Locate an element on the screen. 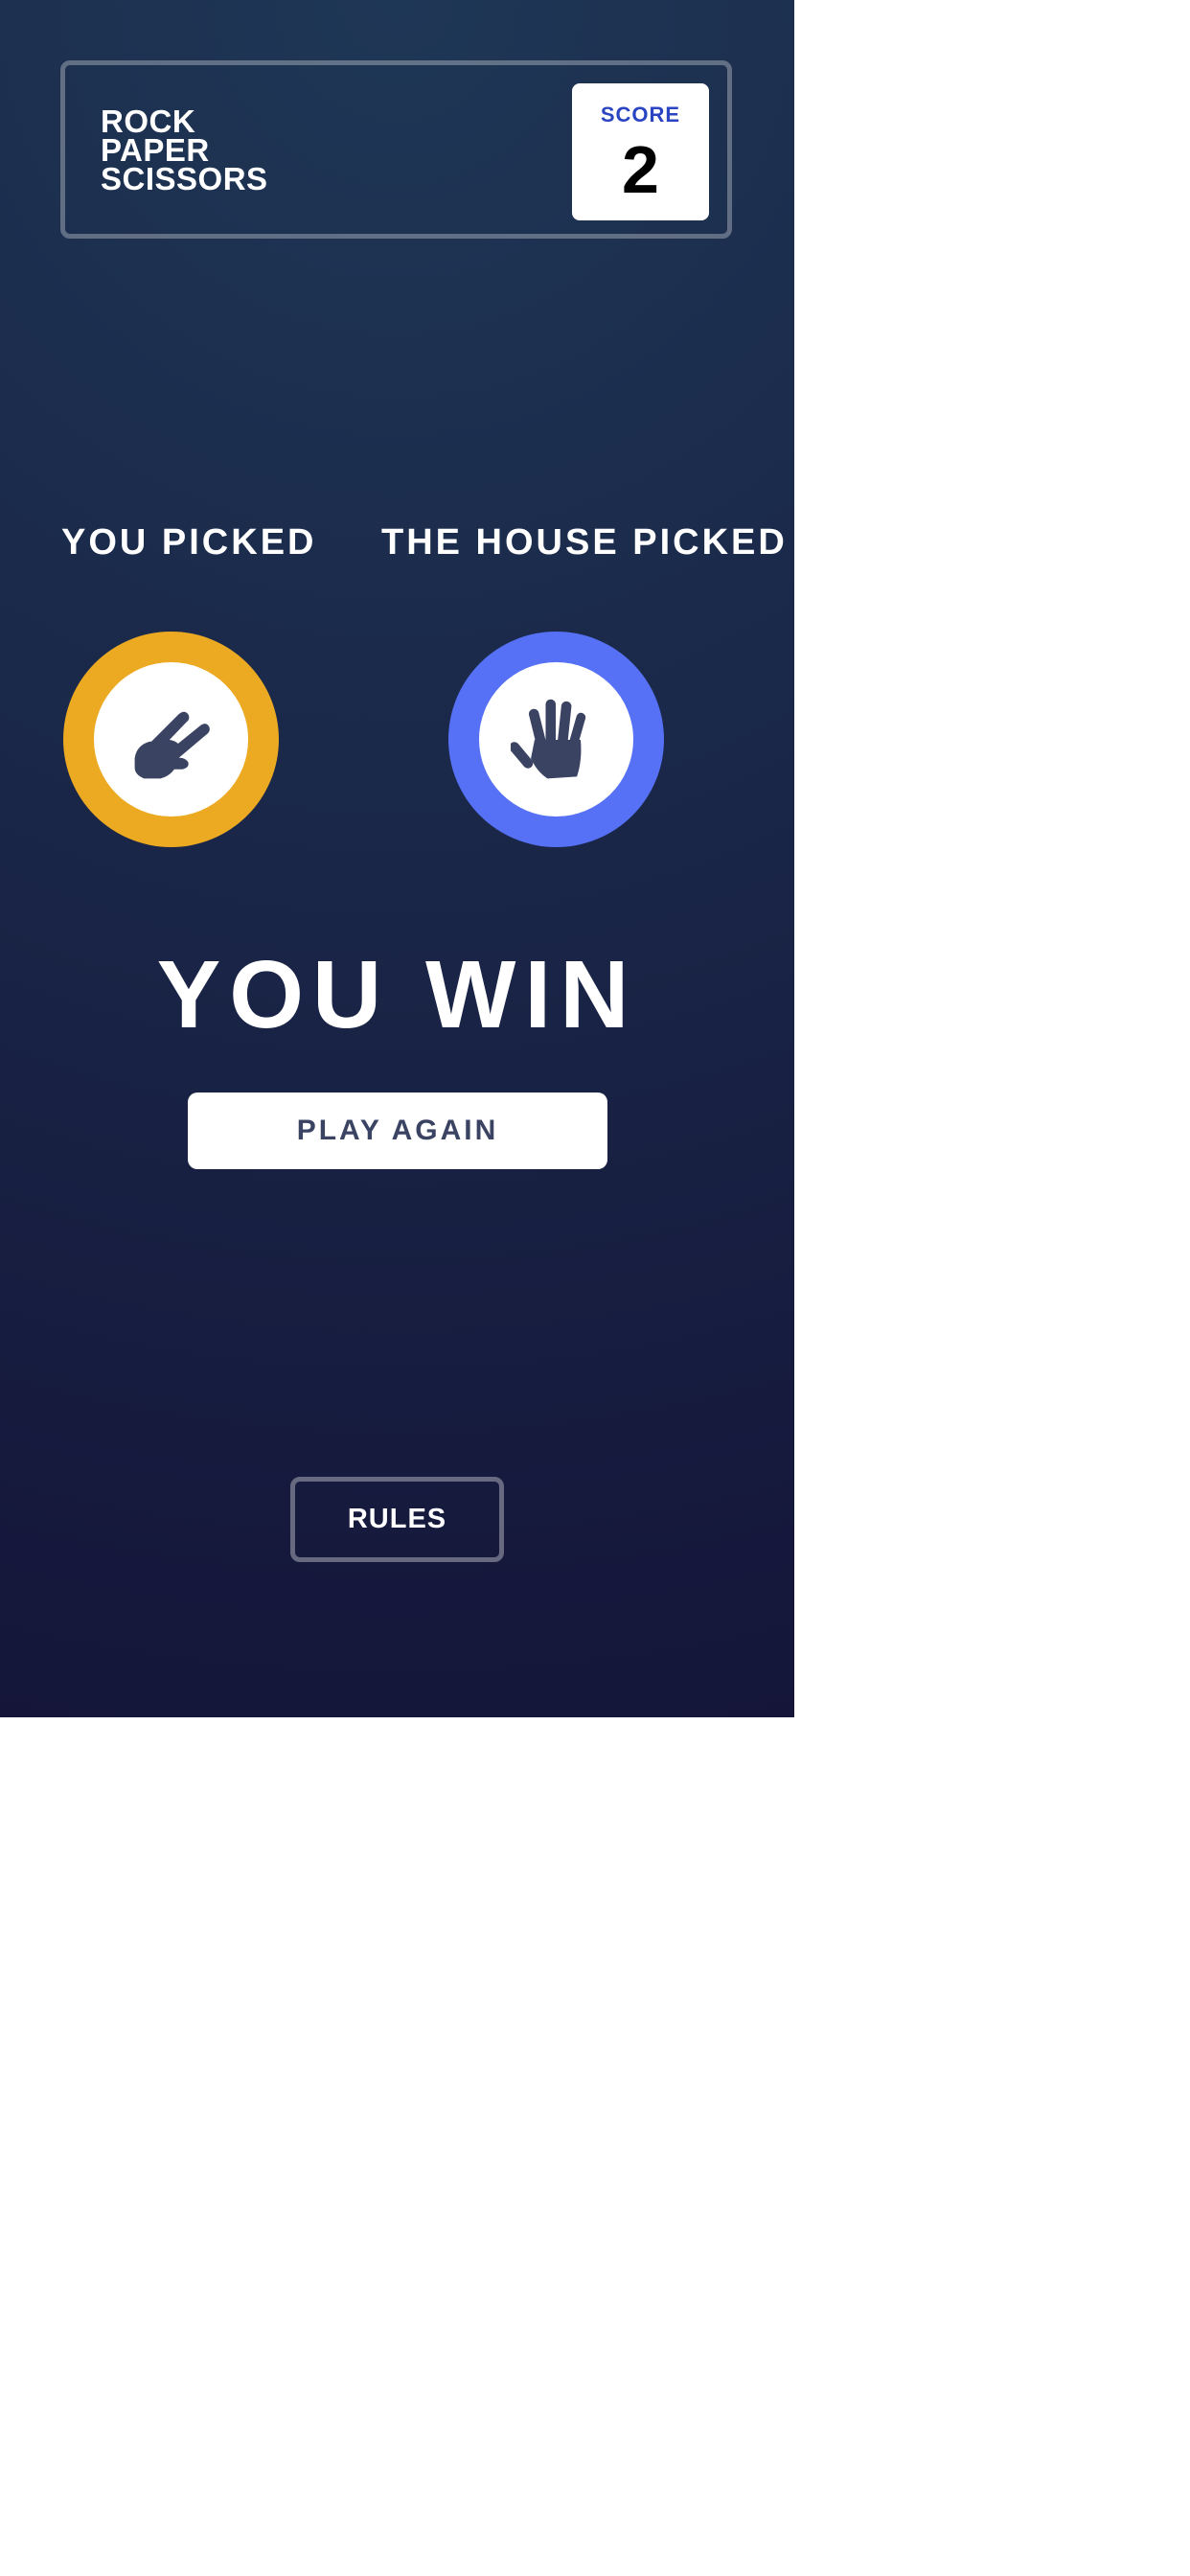 This screenshot has width=1190, height=2576. player-choice-face is located at coordinates (171, 739).